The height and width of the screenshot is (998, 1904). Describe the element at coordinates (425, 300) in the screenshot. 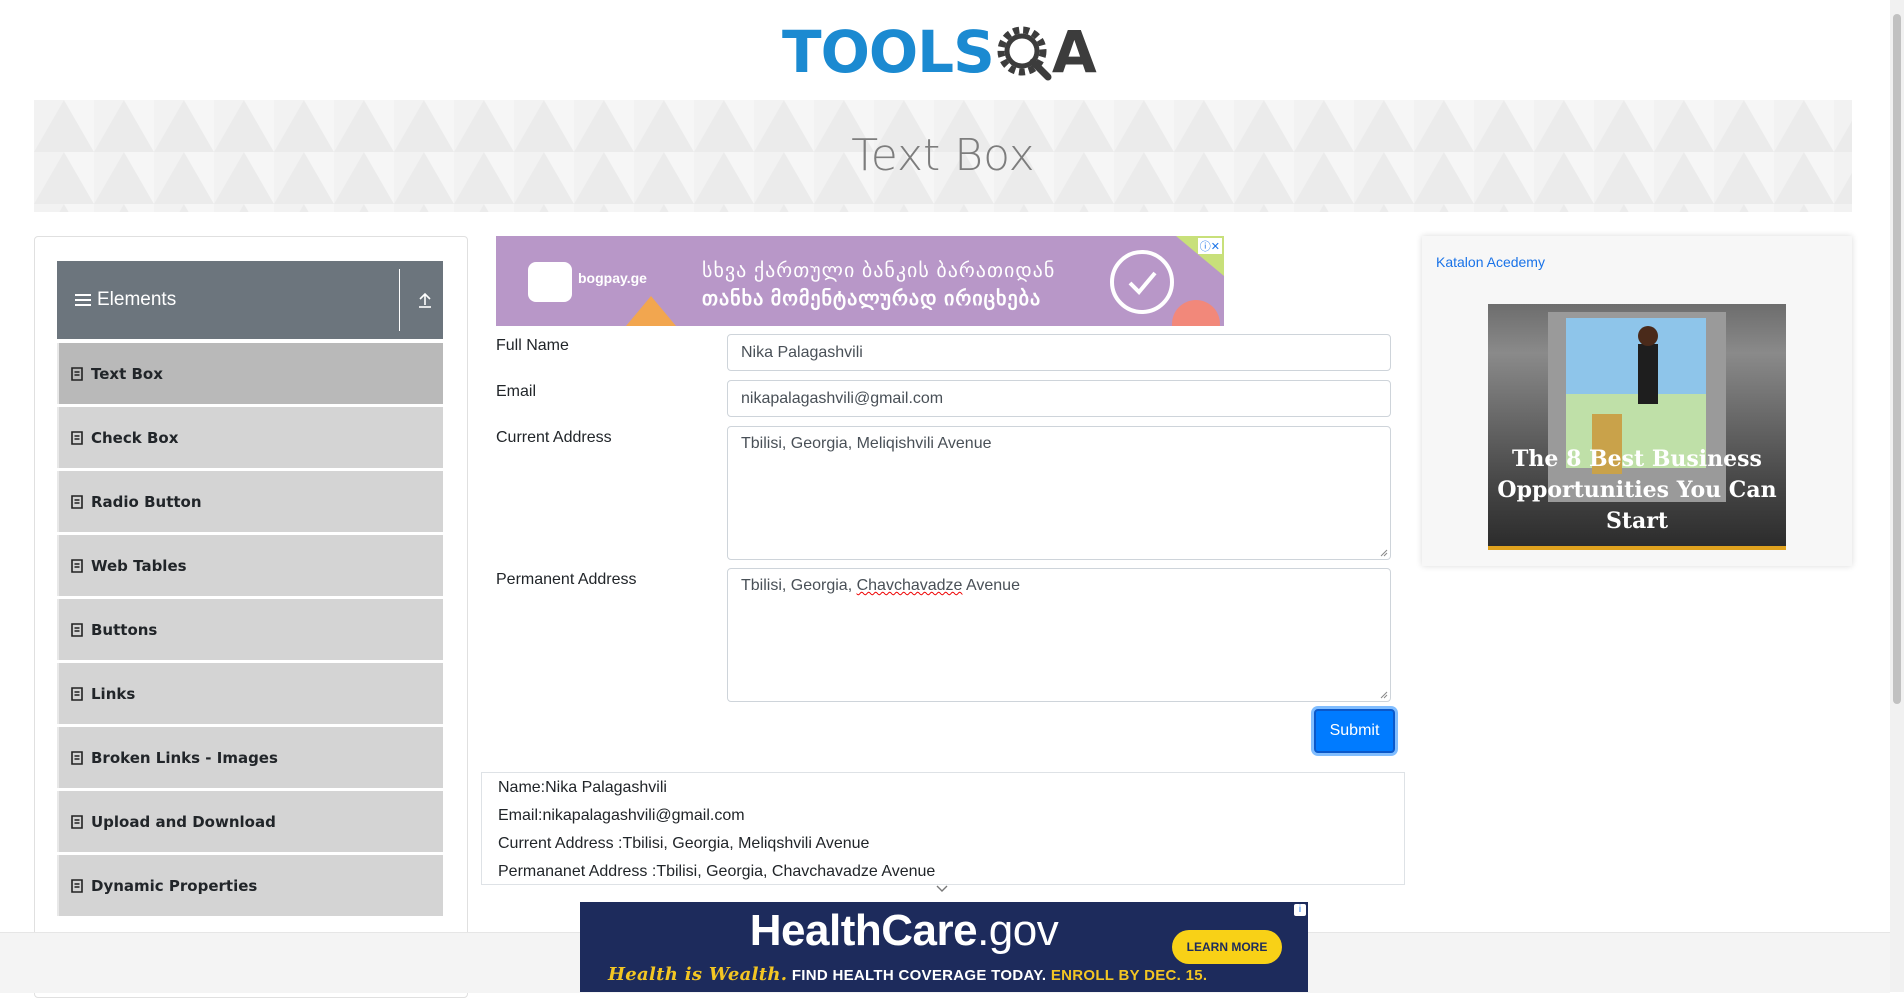

I see `collapse-arrow-icon` at that location.